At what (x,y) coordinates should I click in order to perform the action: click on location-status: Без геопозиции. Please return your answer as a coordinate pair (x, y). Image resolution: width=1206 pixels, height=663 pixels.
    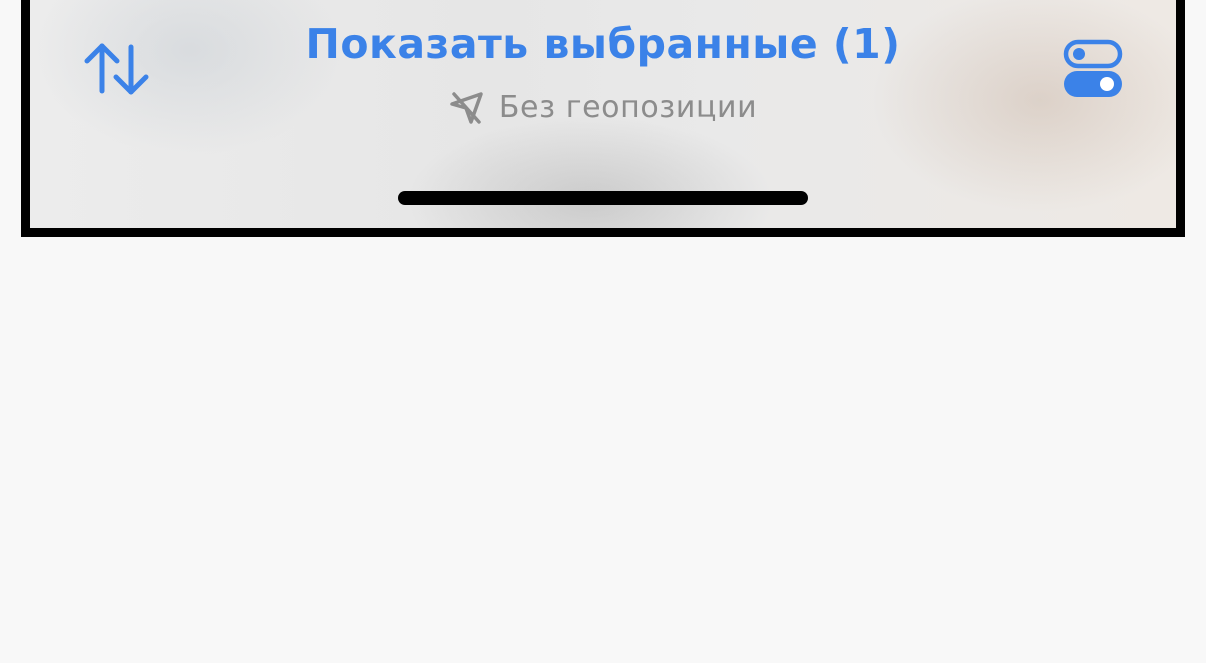
    Looking at the image, I should click on (603, 107).